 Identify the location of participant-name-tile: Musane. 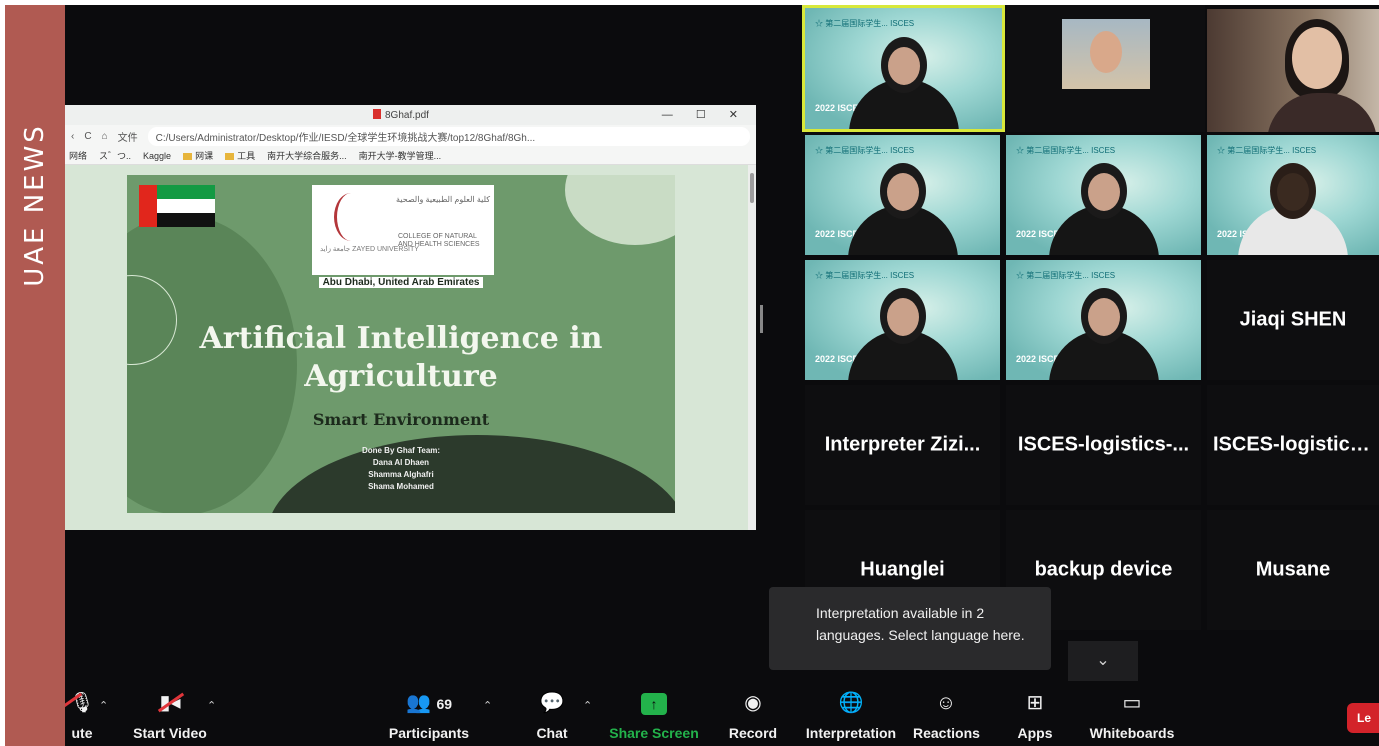
(1293, 570).